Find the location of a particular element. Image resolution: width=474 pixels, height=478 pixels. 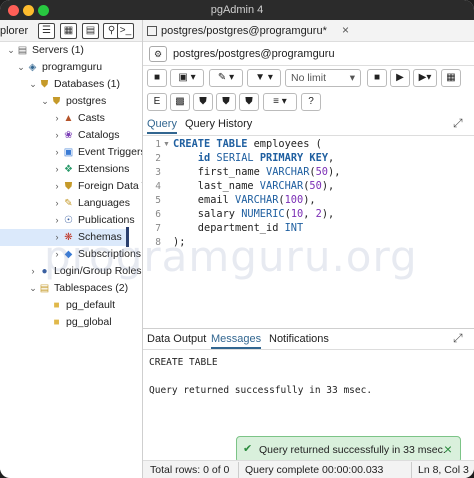

query-tool-icon is located at coordinates (152, 31).